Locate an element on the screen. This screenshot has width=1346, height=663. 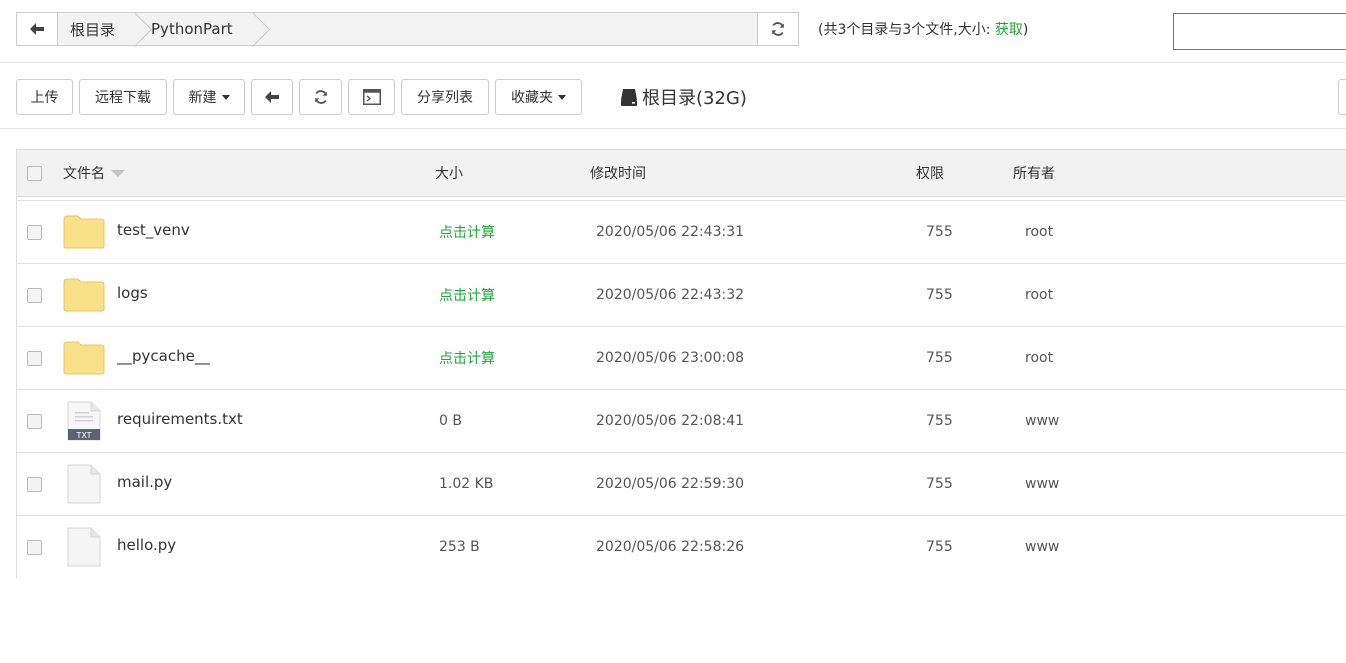
file-name: hello.py is located at coordinates (146, 545).